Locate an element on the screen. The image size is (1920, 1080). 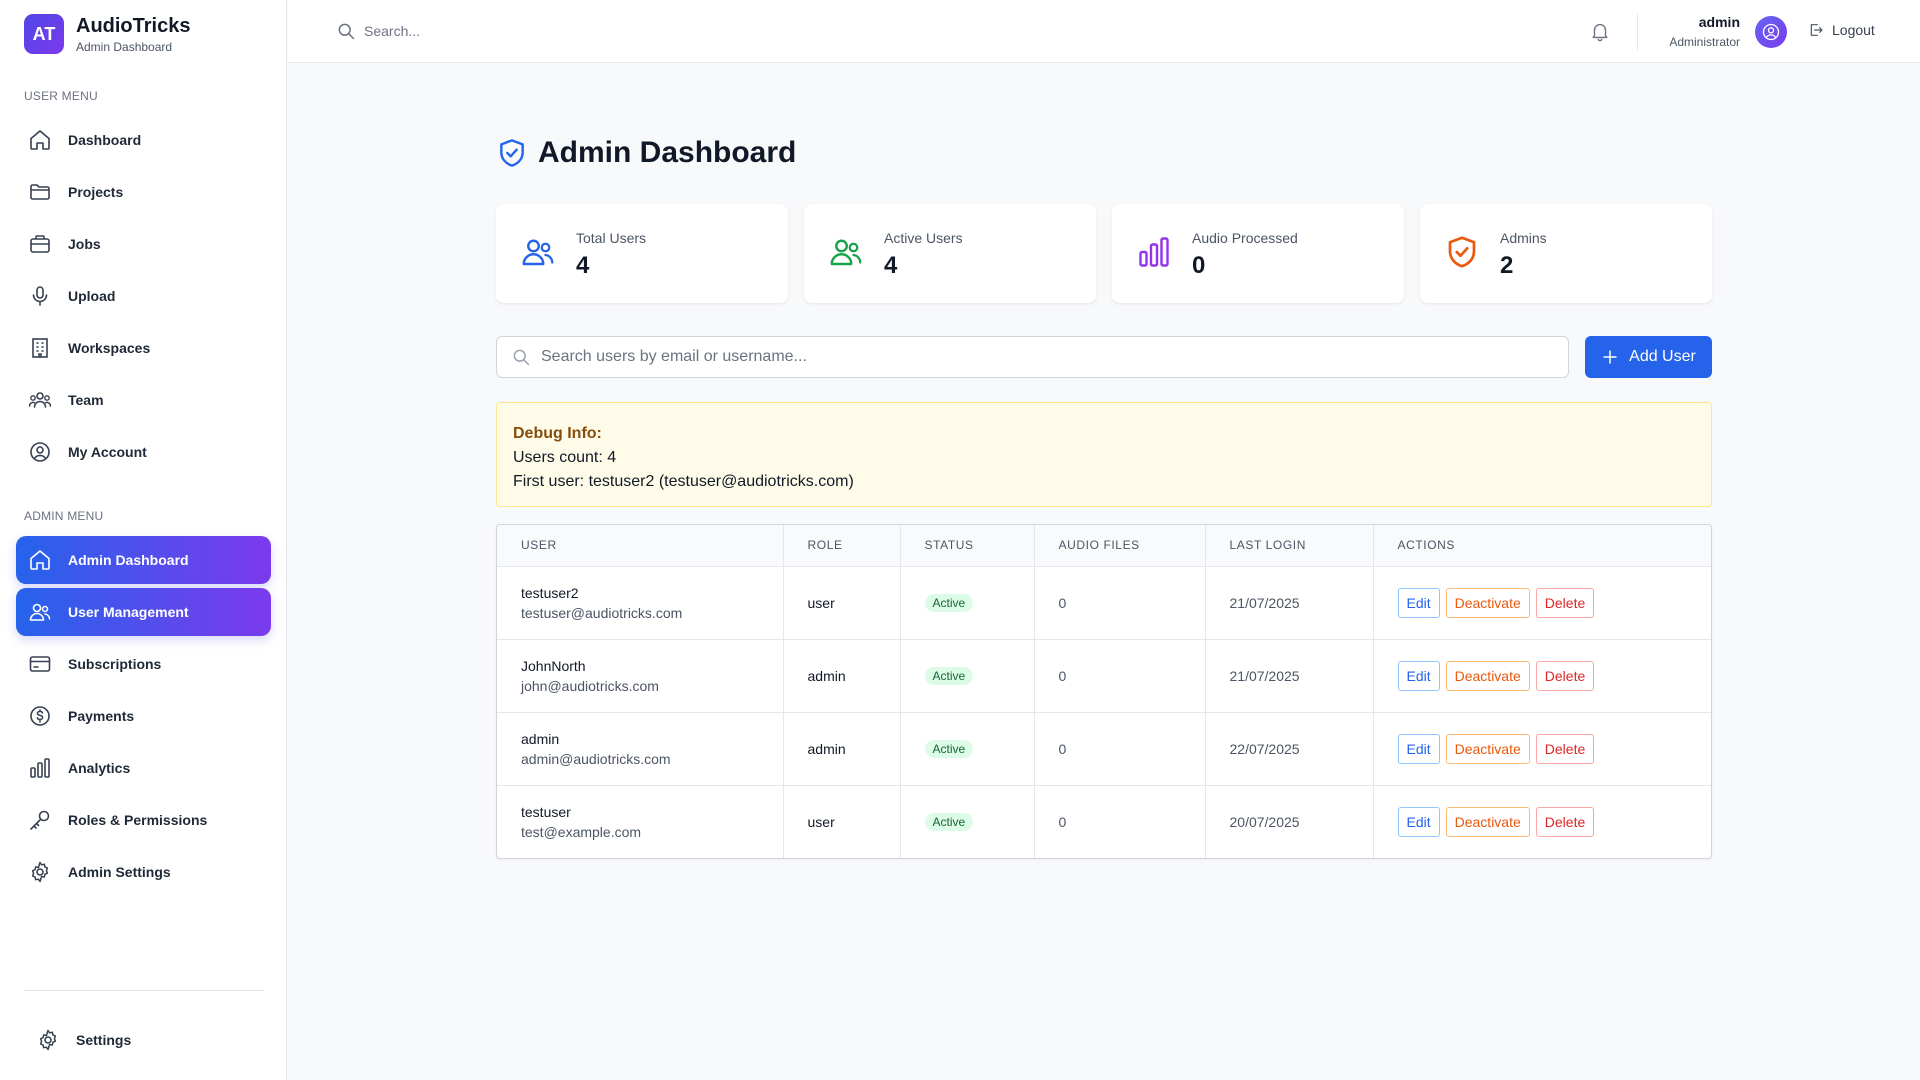
sidebar-item-workspaces: Workspaces is located at coordinates (143, 348).